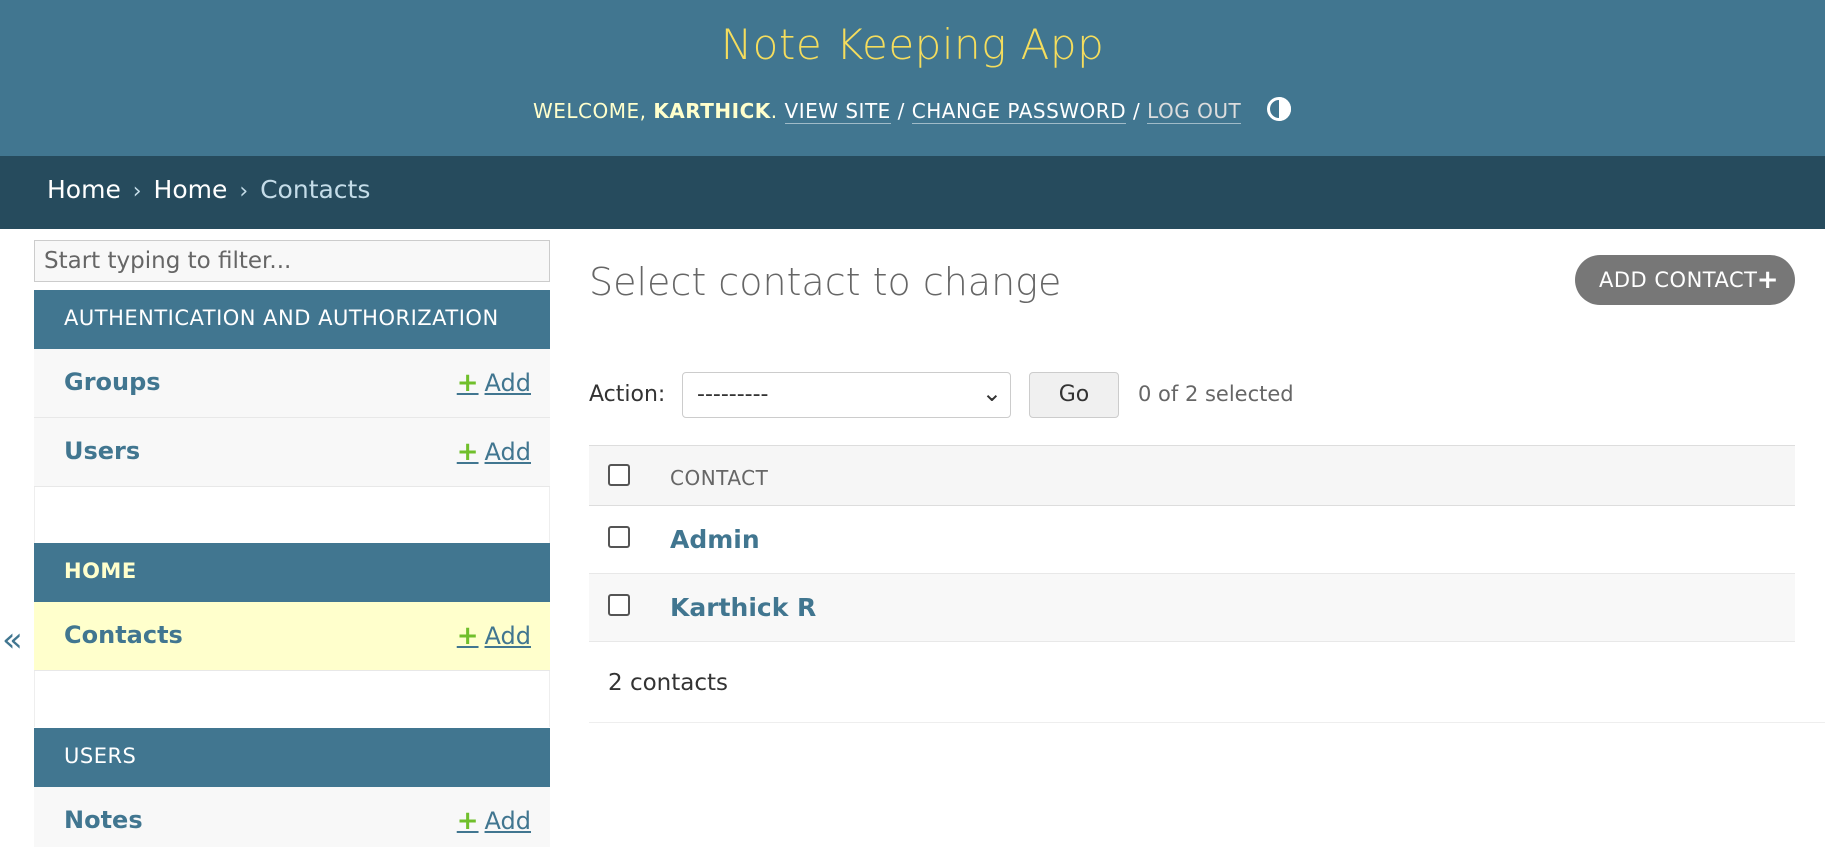 This screenshot has width=1825, height=847. What do you see at coordinates (191, 189) in the screenshot?
I see `breadcrumb-app-home: Home` at bounding box center [191, 189].